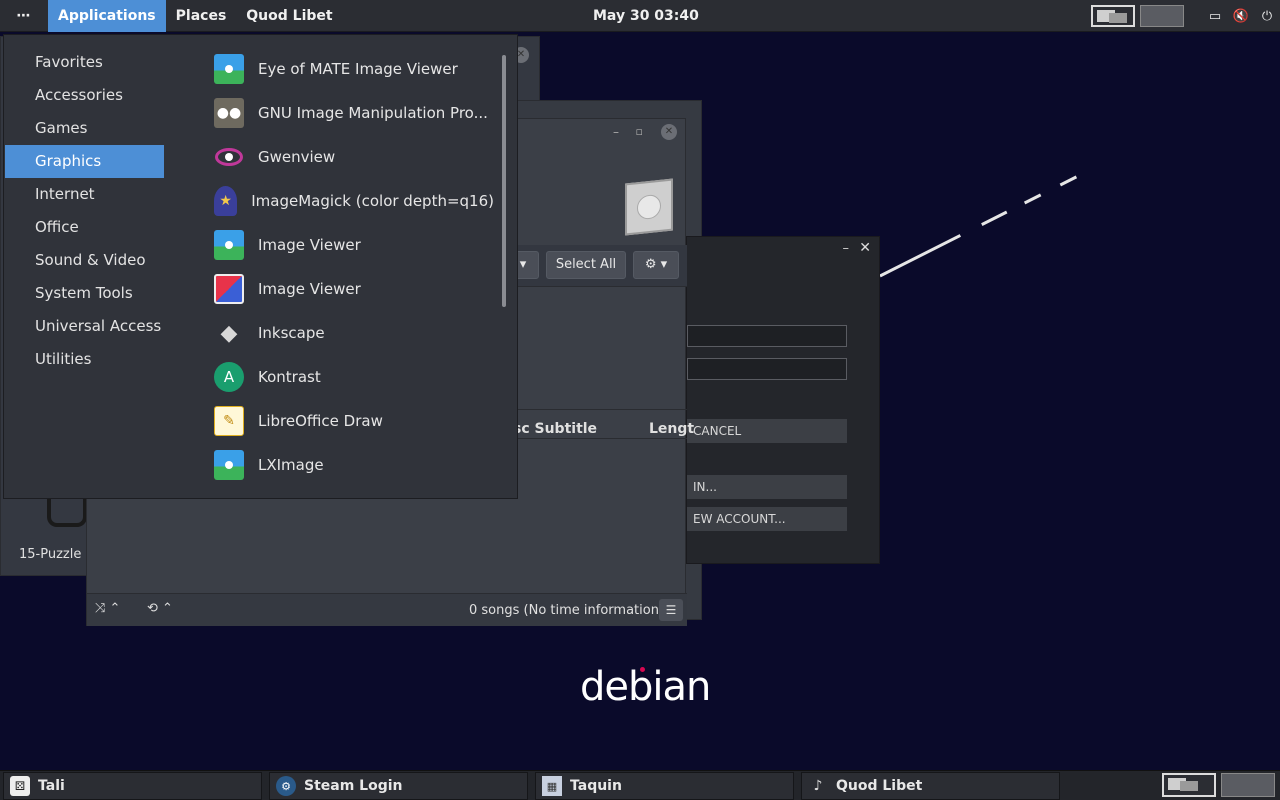  Describe the element at coordinates (767, 369) in the screenshot. I see `password-field` at that location.